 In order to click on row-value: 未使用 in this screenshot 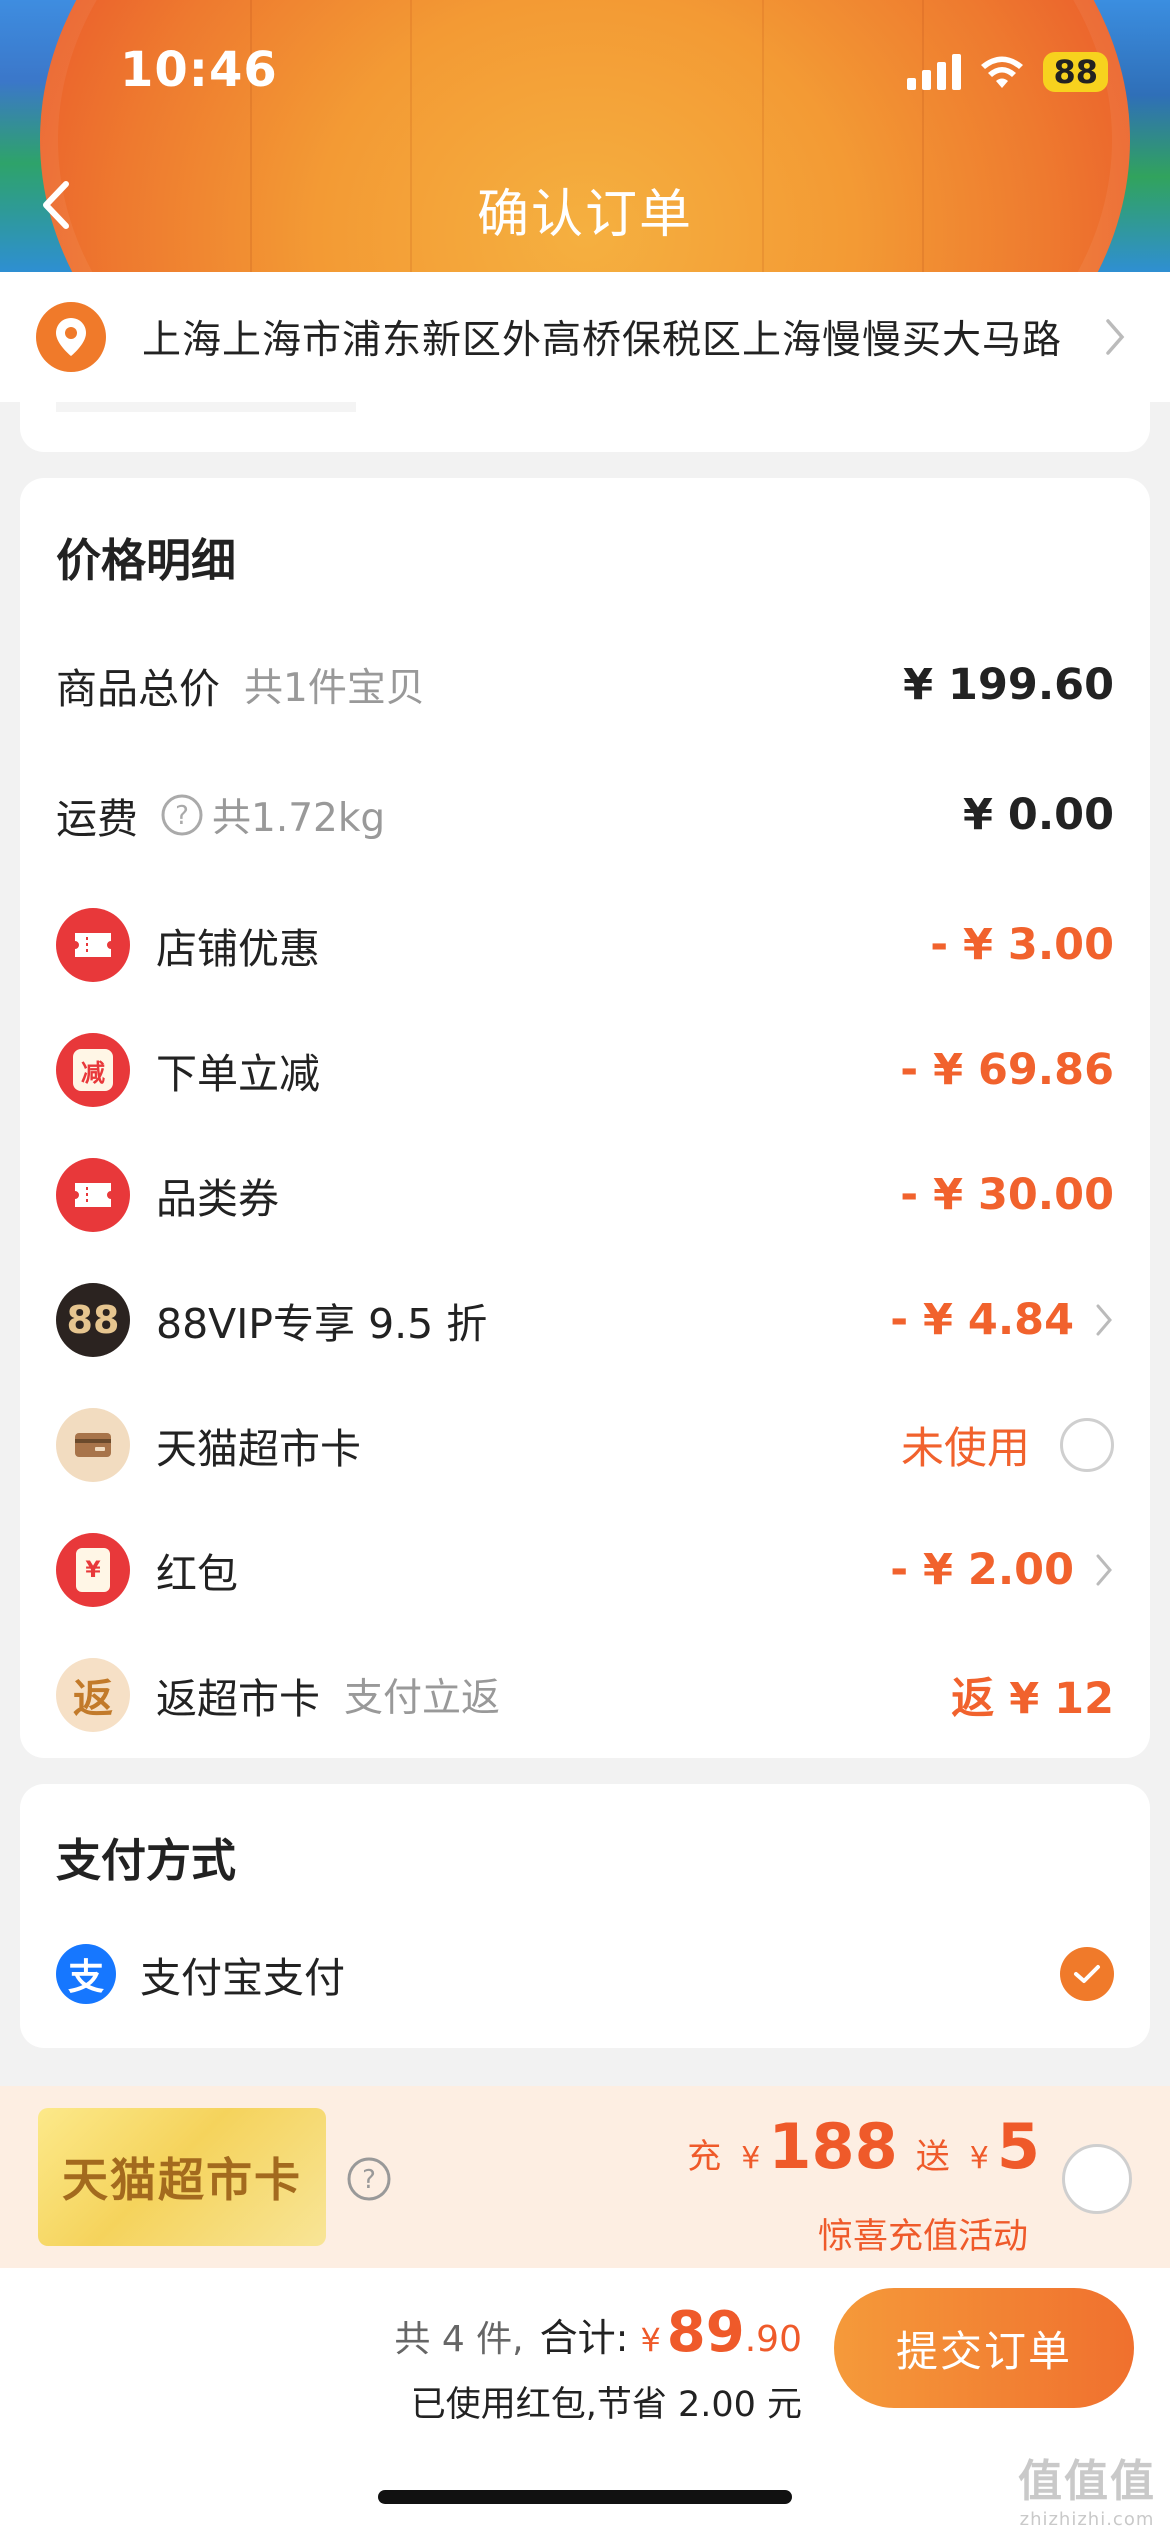, I will do `click(965, 1449)`.